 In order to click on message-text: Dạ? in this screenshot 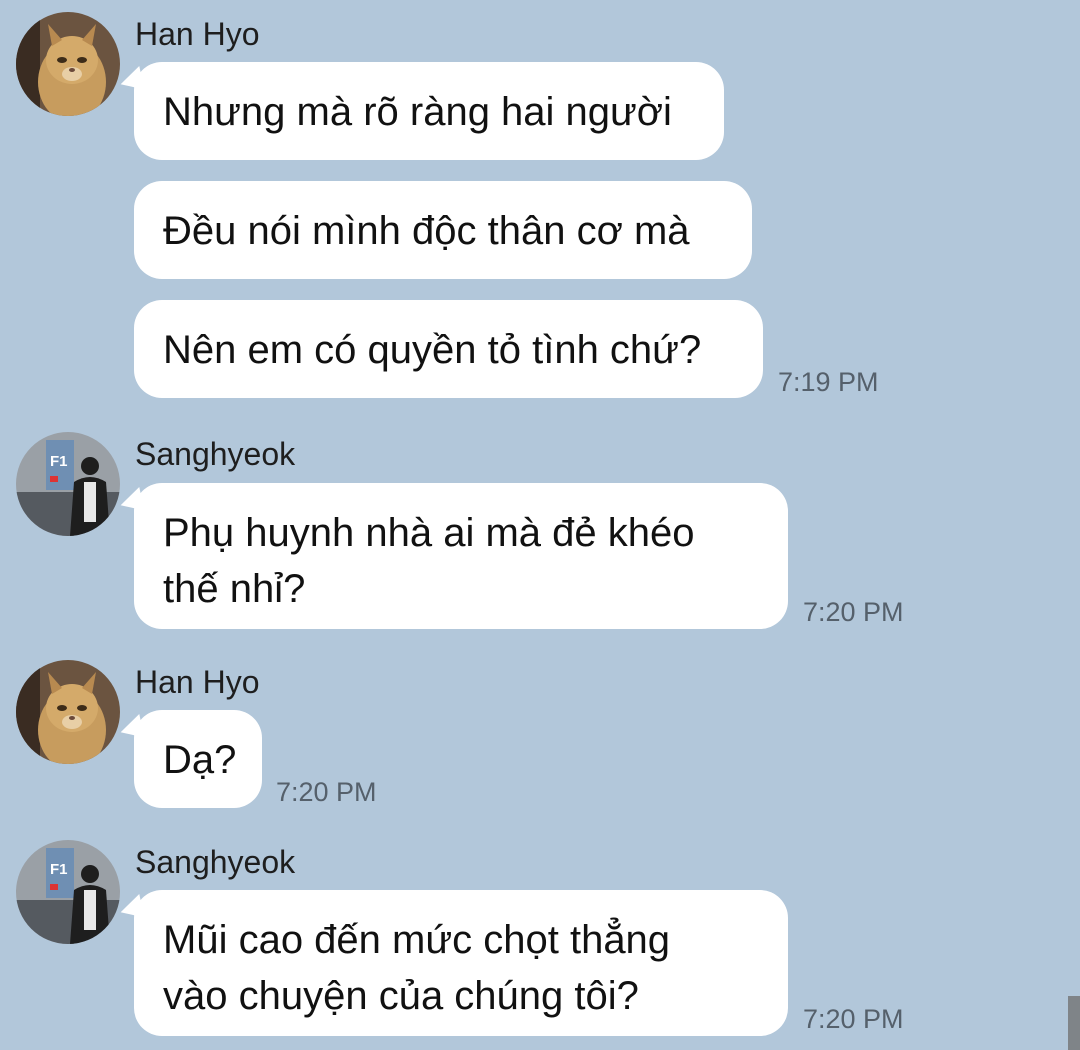, I will do `click(200, 760)`.